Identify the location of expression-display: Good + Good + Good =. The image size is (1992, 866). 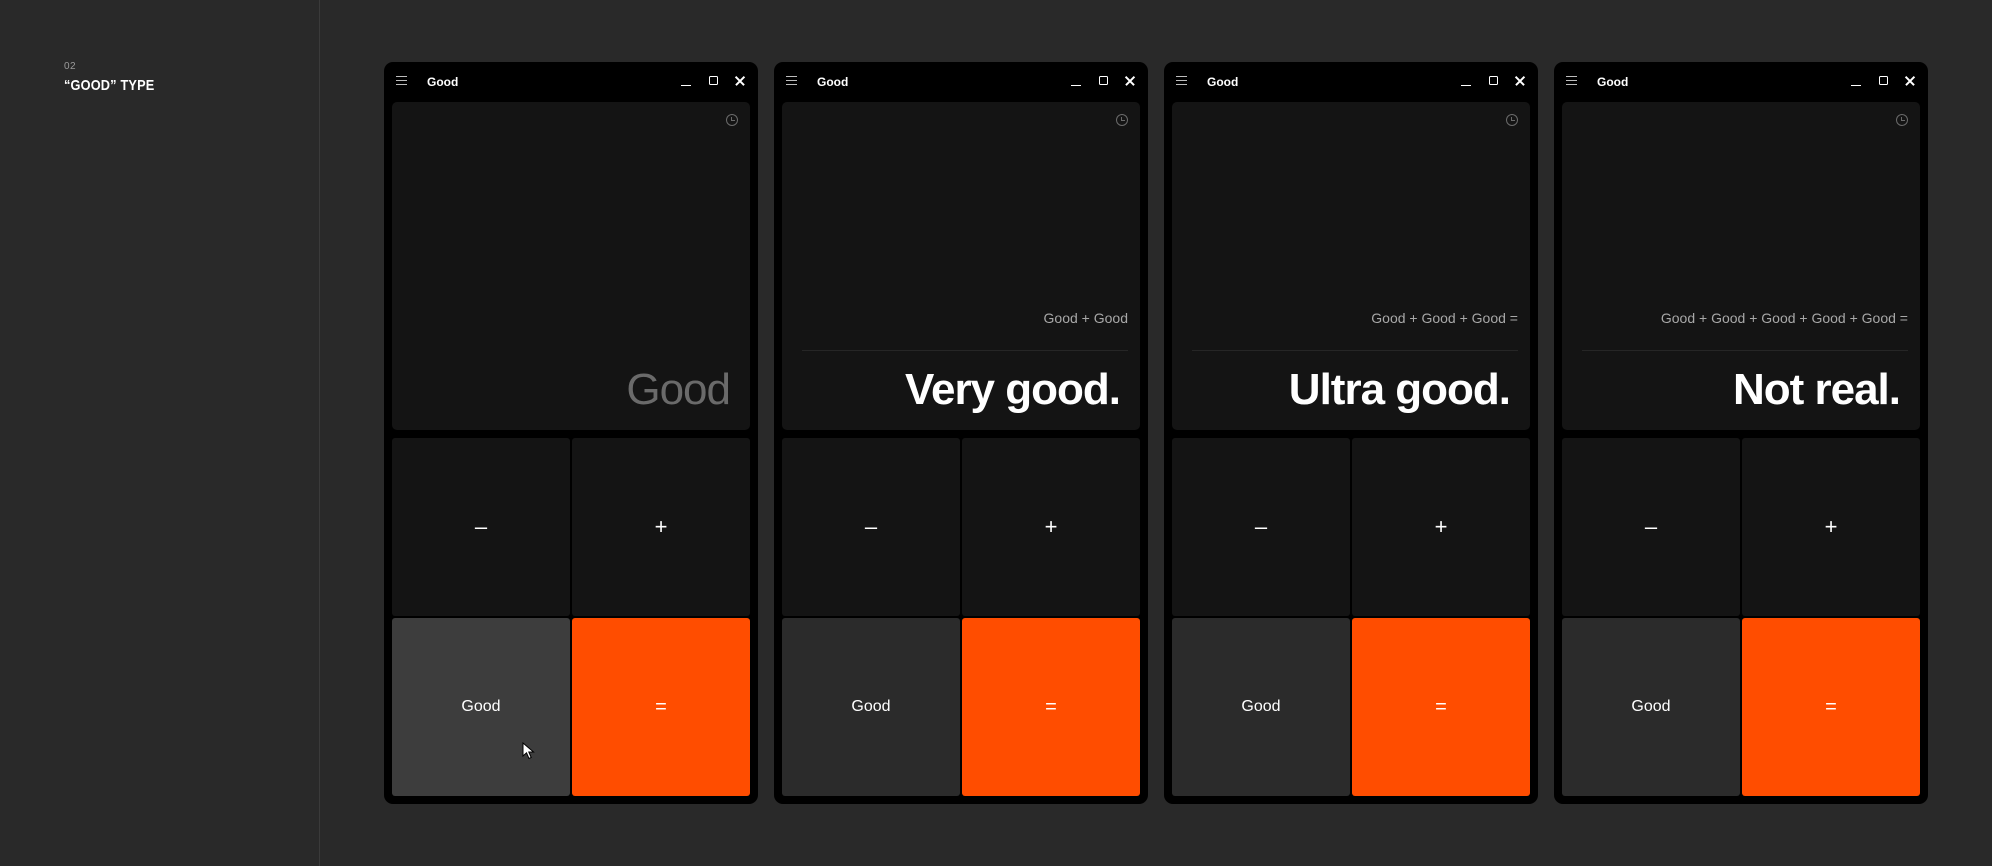
(1444, 318).